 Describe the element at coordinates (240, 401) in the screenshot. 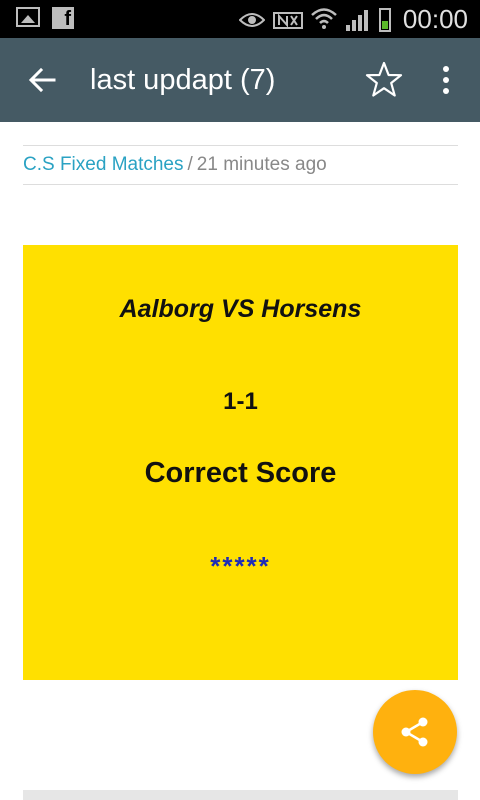

I see `match-score: 1-1` at that location.